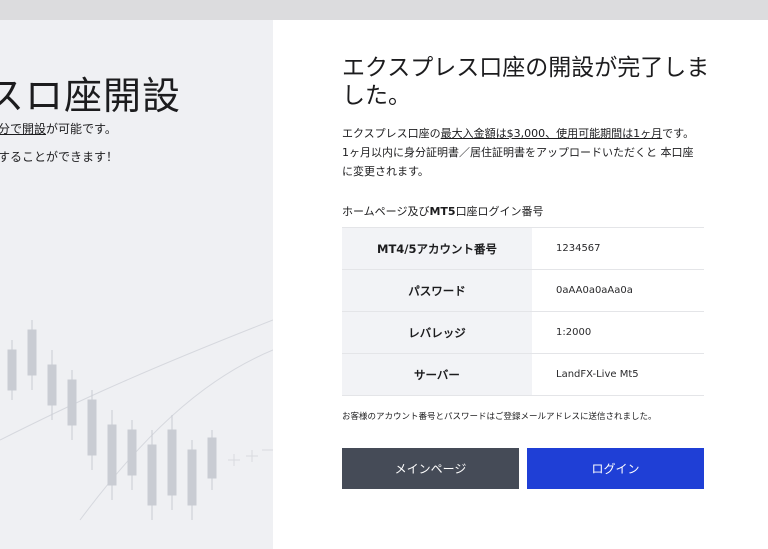  I want to click on login-info-title-prefix: ホームページ及び, so click(386, 211).